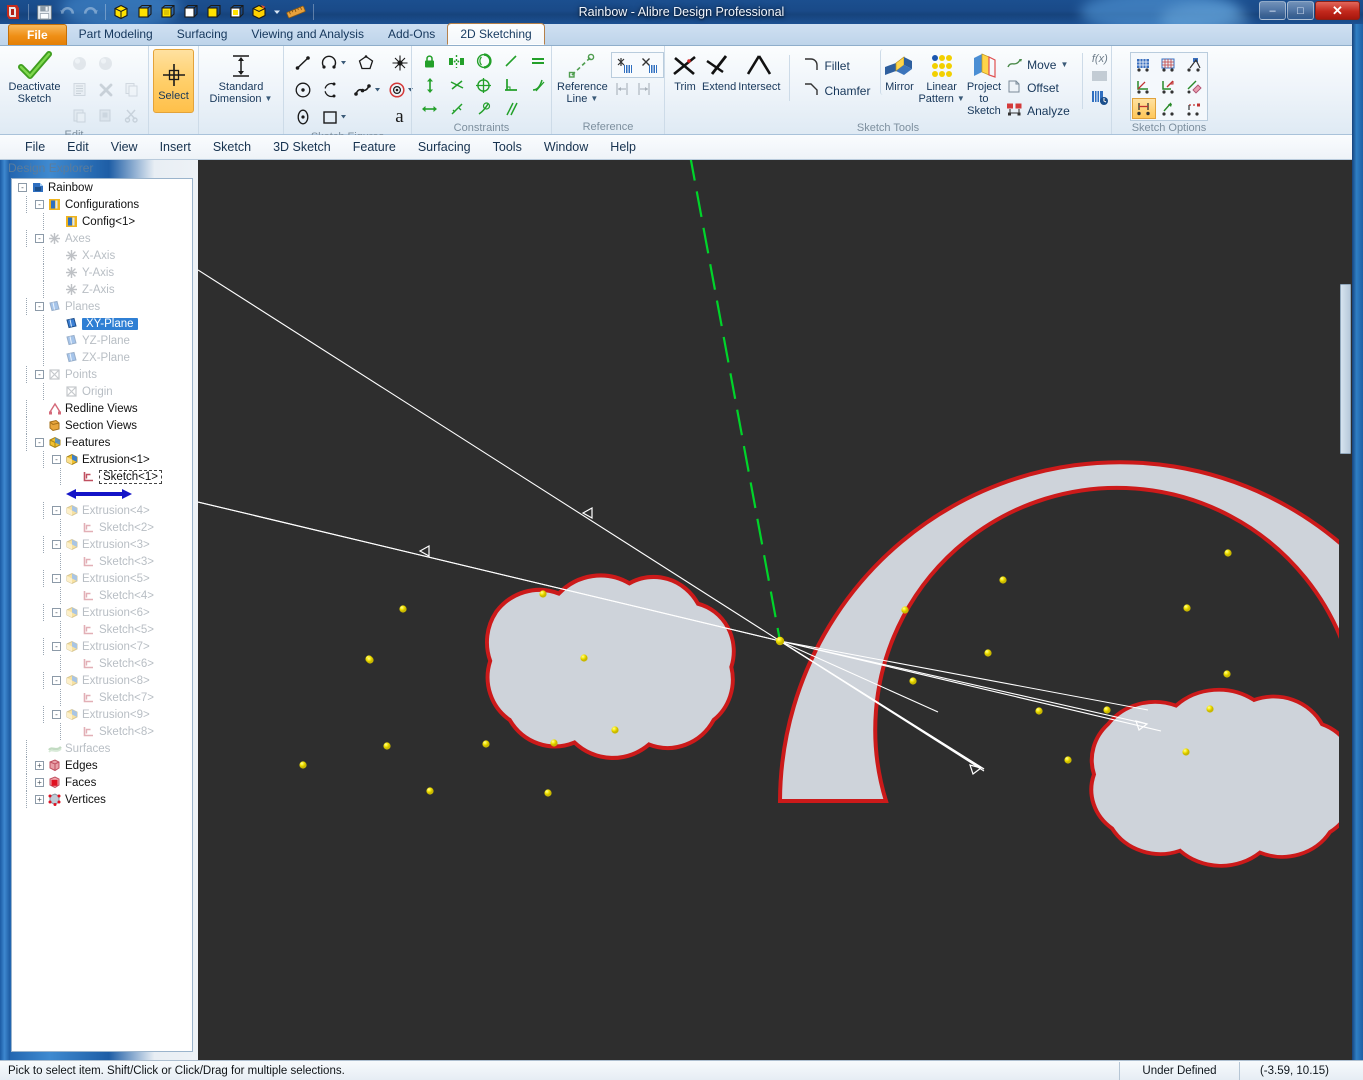 The image size is (1363, 1080). I want to click on vertical-icon, so click(429, 85).